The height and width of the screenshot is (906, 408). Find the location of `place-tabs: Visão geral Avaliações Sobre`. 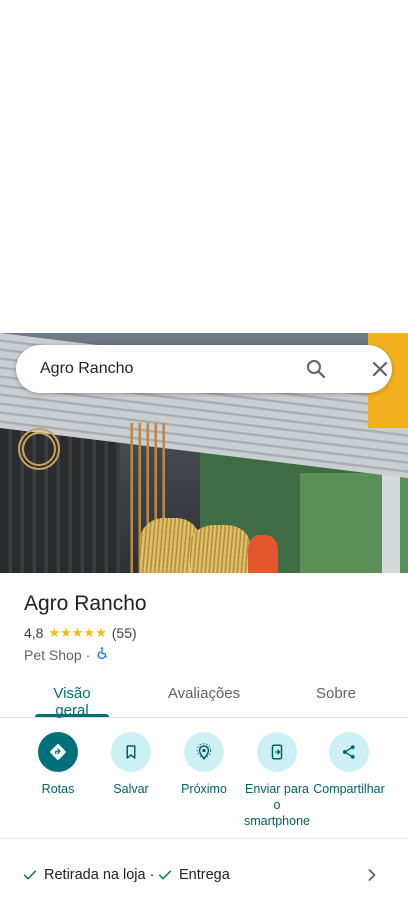

place-tabs: Visão geral Avaliações Sobre is located at coordinates (204, 696).